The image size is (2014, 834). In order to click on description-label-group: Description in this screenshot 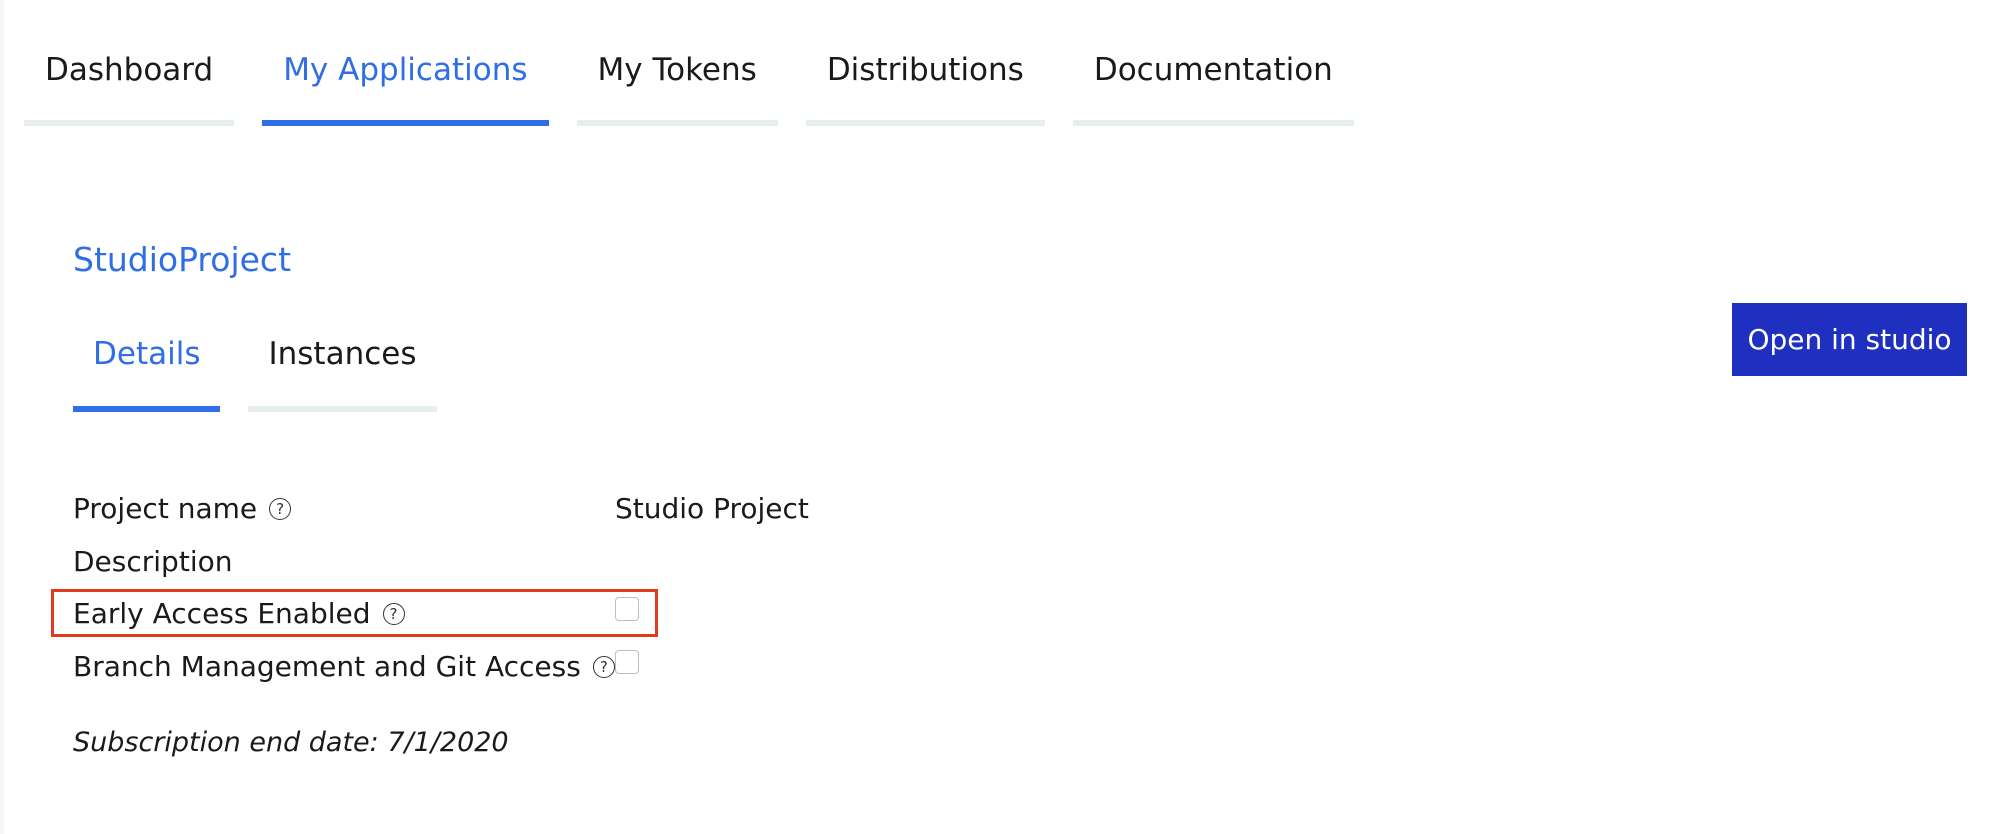, I will do `click(152, 561)`.